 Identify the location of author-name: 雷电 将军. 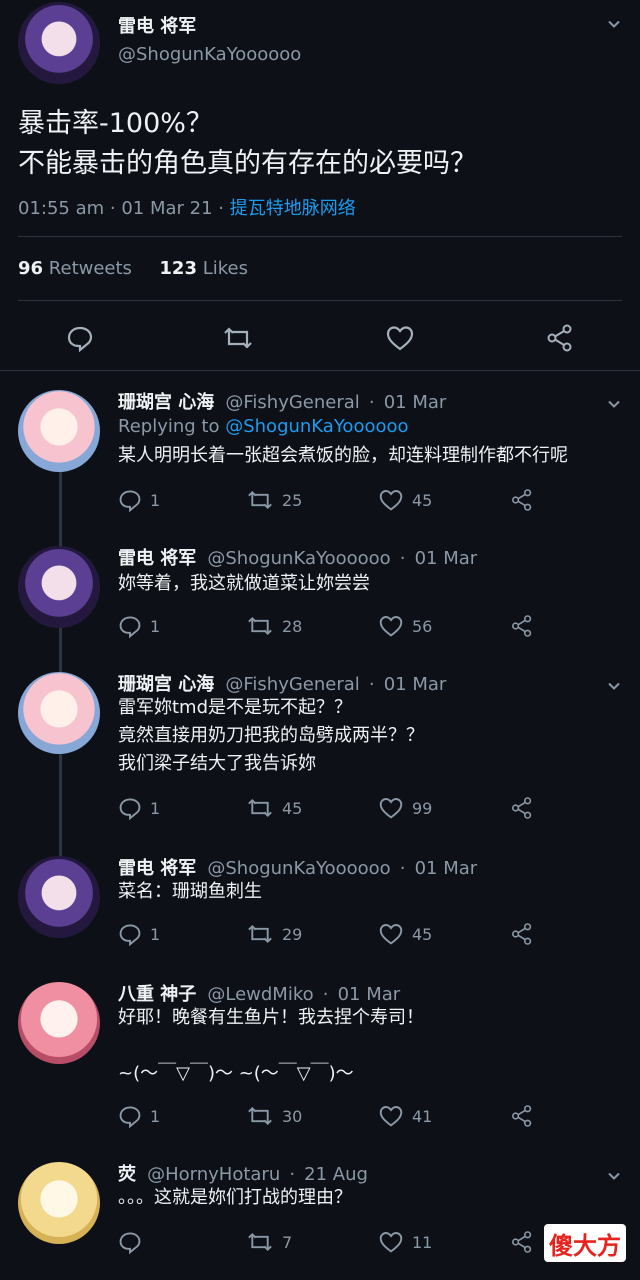
(157, 26).